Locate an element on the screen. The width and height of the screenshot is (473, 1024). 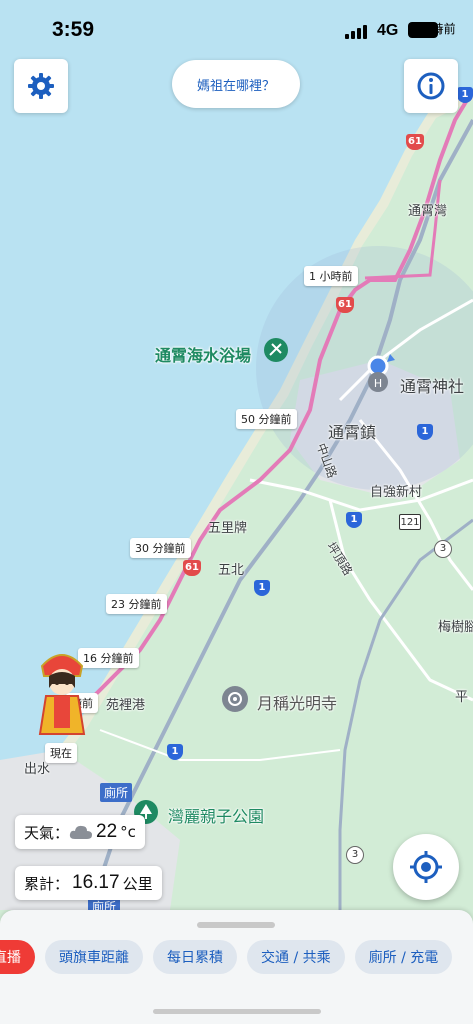
tab-bar: 上直播 頭旗車距離 每日累積 交通 / 共乘 廁所 / 充電 is located at coordinates (226, 957).